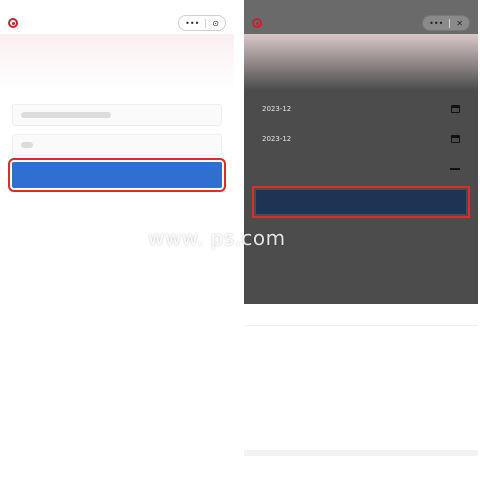  Describe the element at coordinates (361, 465) in the screenshot. I see `cancel-button` at that location.